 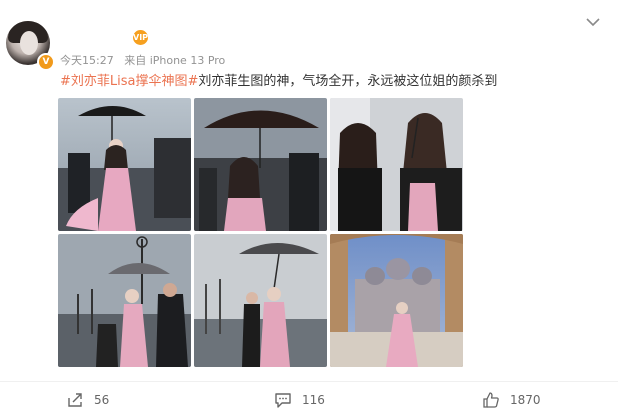 I want to click on more-options-button, so click(x=593, y=22).